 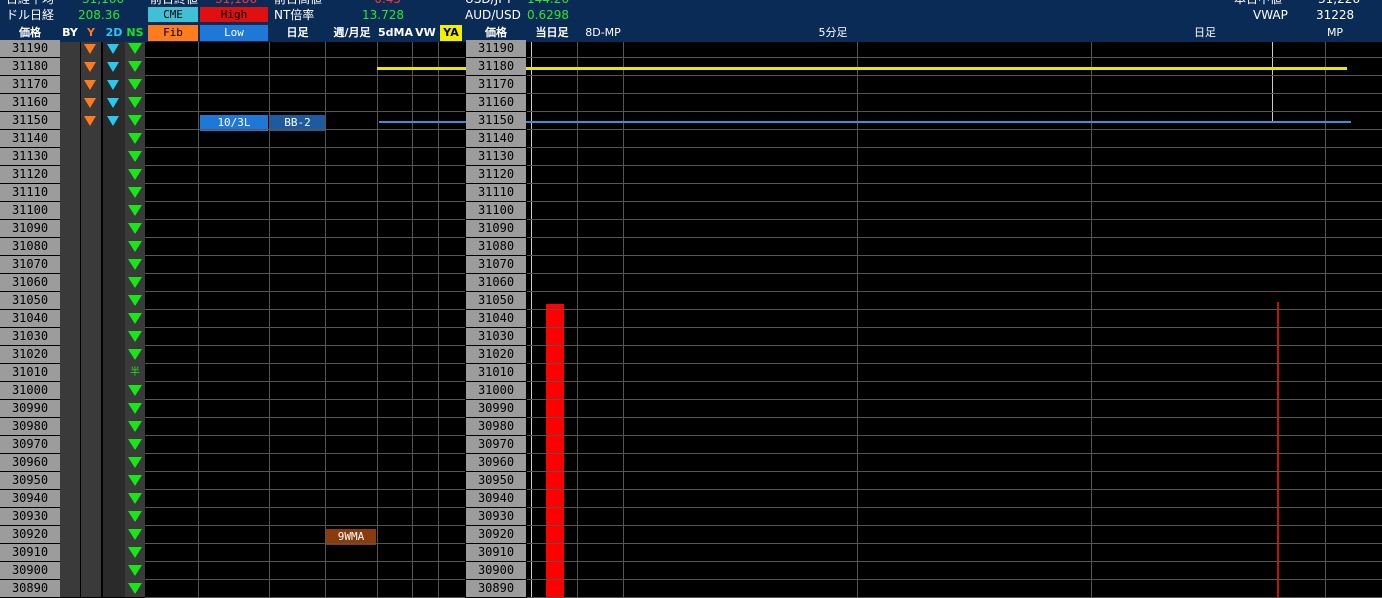 What do you see at coordinates (30, 570) in the screenshot?
I see `price-cell: 30900` at bounding box center [30, 570].